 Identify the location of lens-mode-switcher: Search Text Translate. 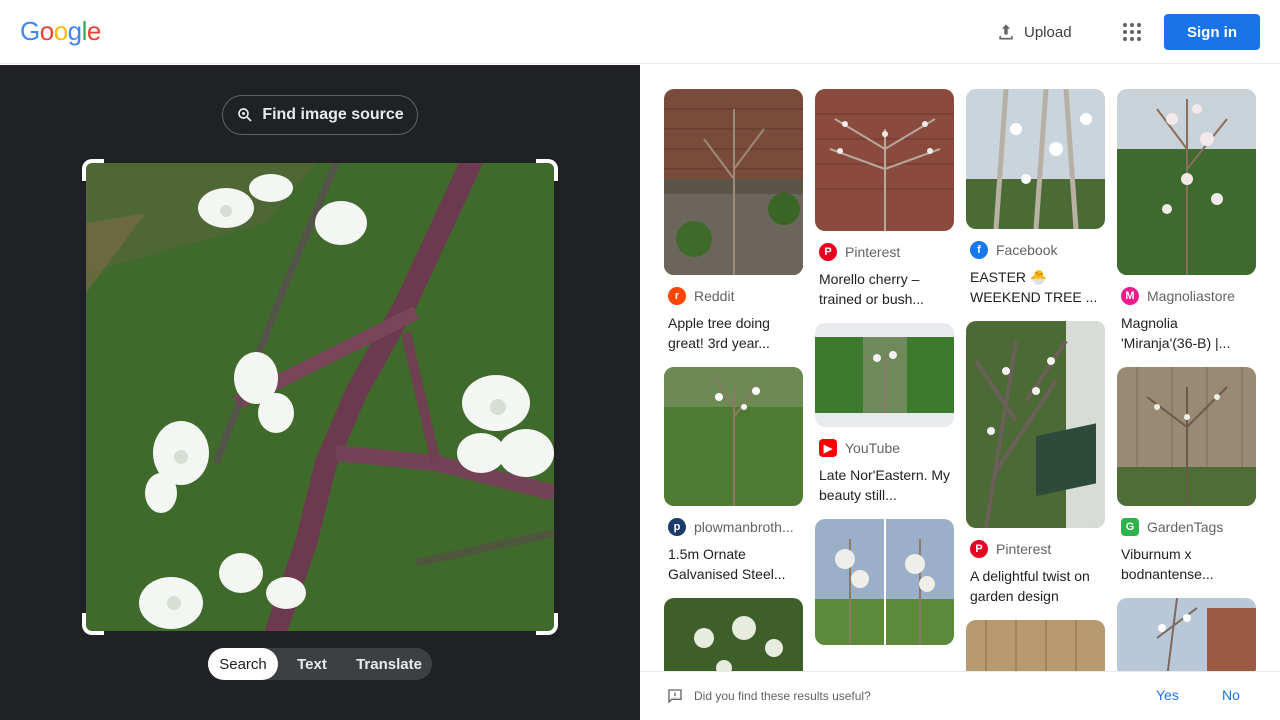
(320, 664).